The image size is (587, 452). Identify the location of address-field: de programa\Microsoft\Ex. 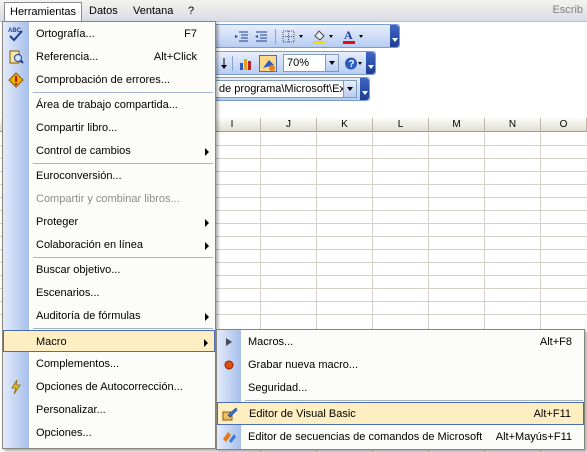
(286, 89).